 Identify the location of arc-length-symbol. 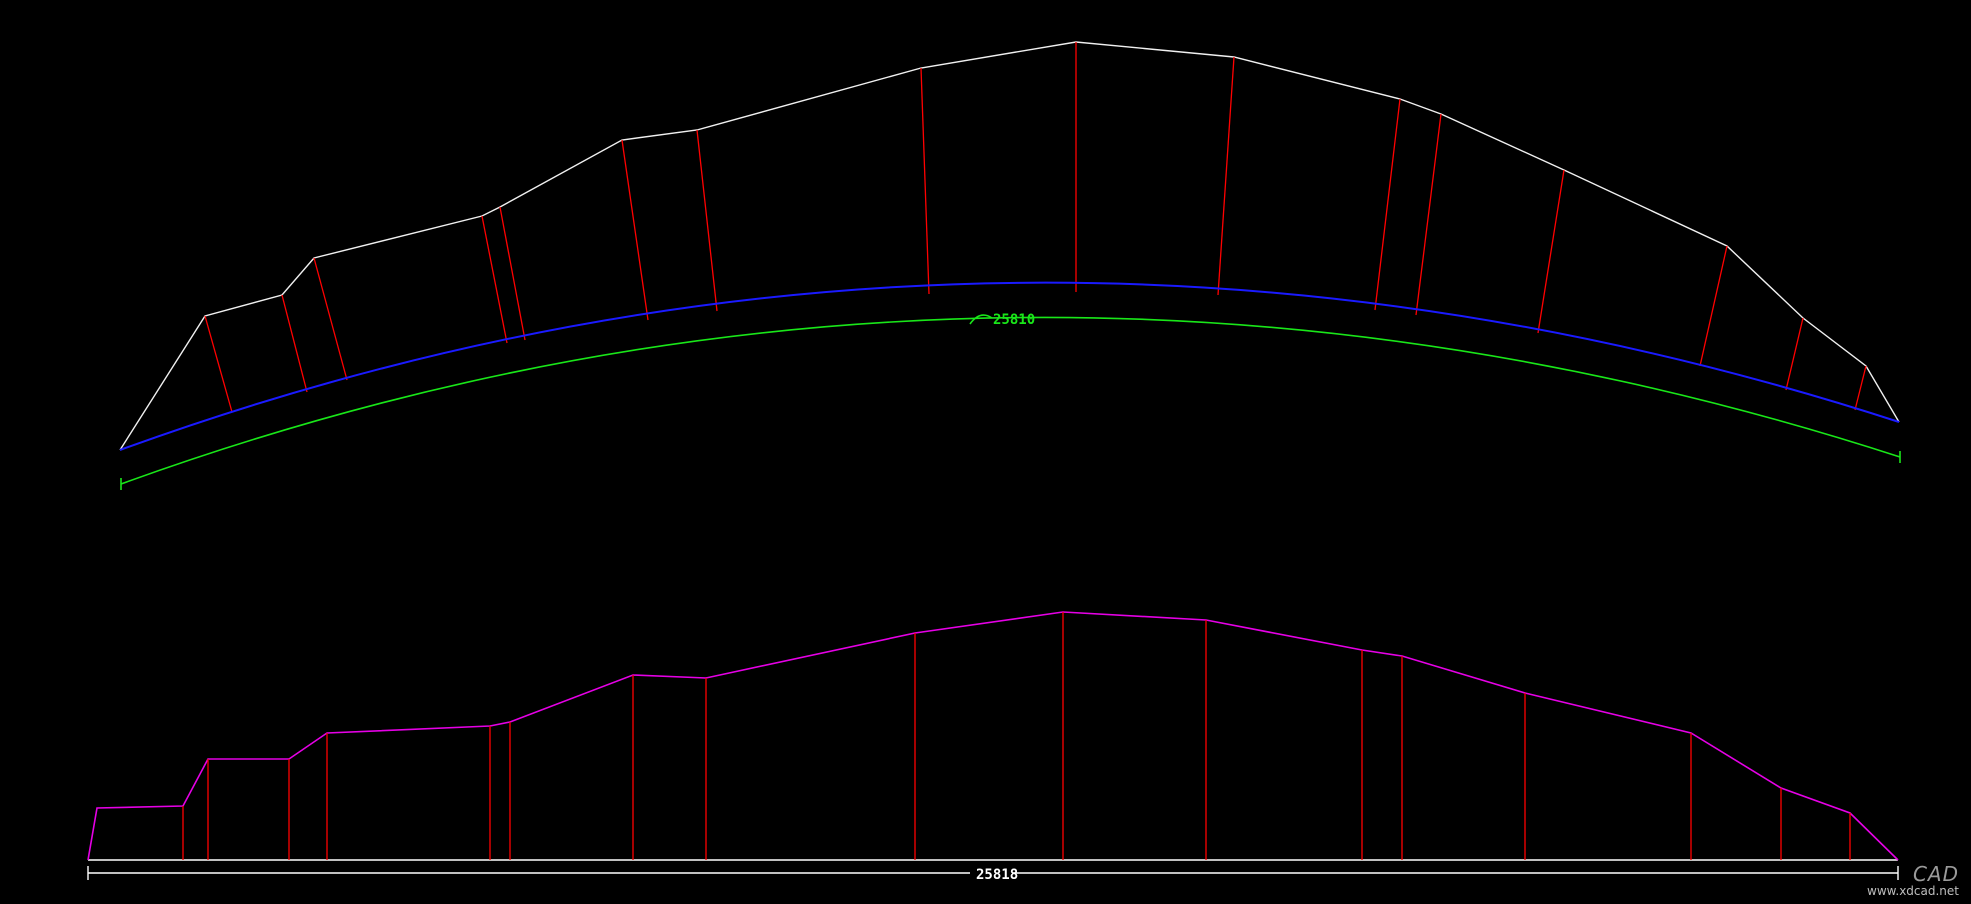
(981, 319).